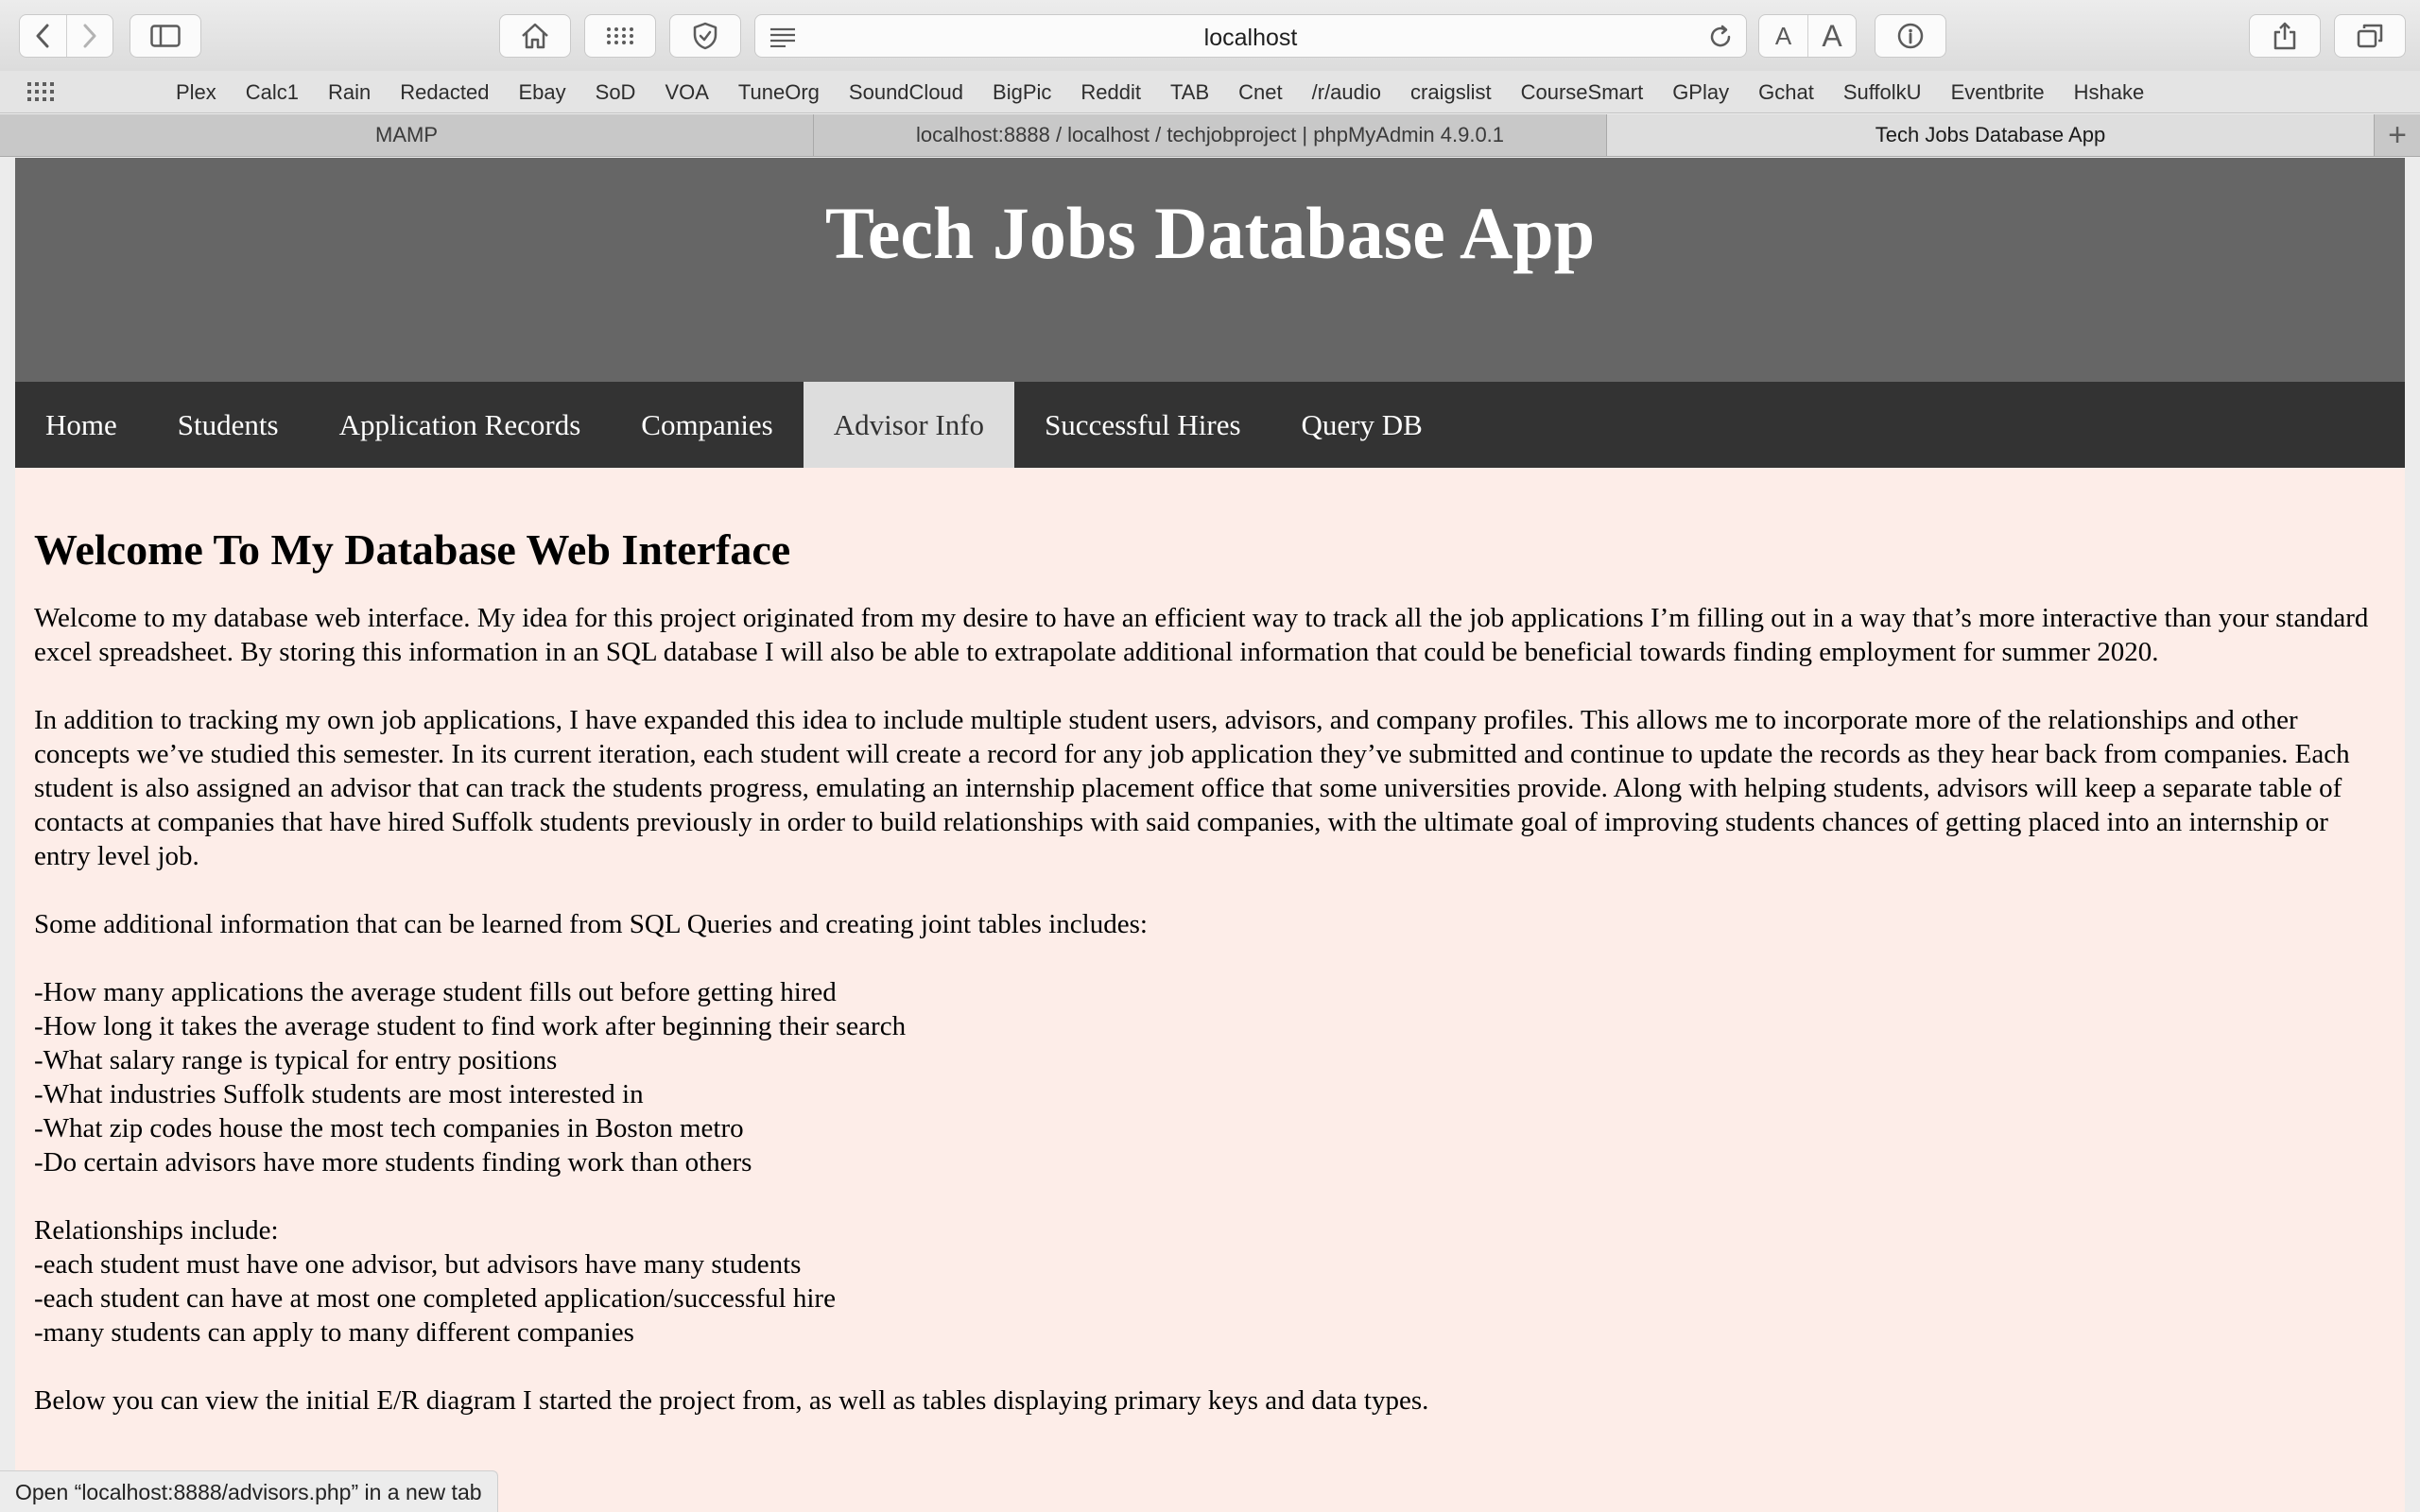 This screenshot has height=1512, width=2420. I want to click on info-icon, so click(1910, 36).